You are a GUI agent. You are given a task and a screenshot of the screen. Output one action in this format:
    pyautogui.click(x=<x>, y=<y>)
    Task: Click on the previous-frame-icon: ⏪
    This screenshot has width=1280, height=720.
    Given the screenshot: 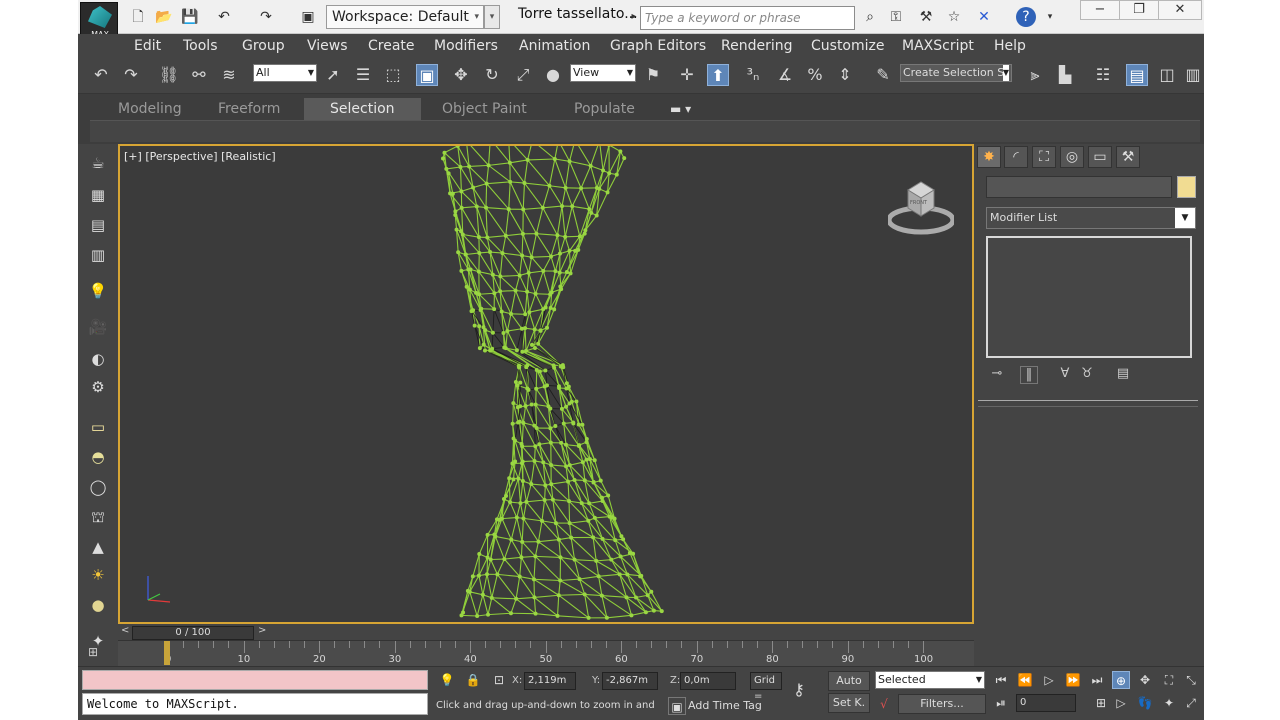 What is the action you would take?
    pyautogui.click(x=1025, y=680)
    